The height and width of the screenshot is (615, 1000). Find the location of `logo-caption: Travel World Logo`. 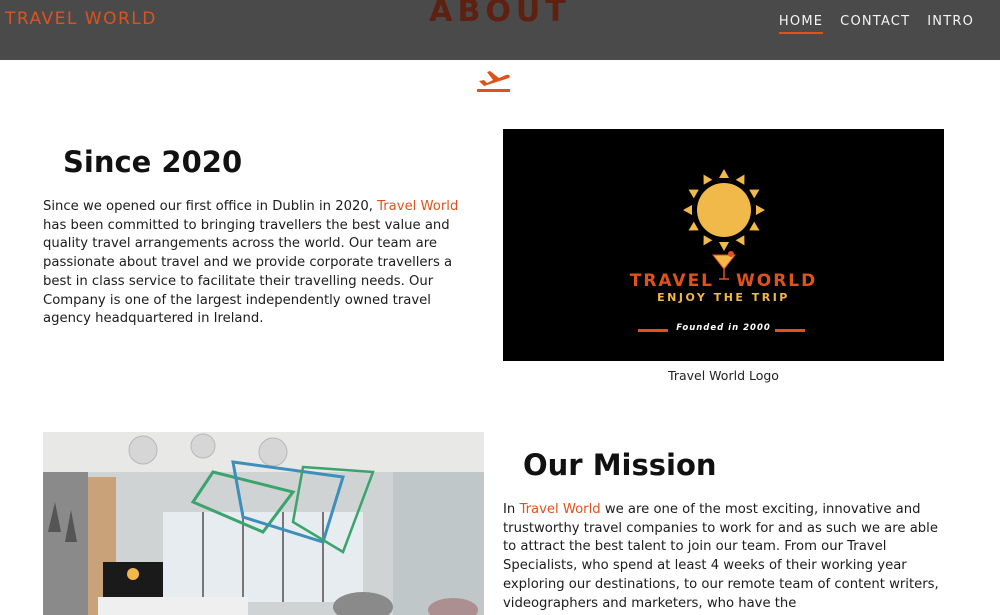

logo-caption: Travel World Logo is located at coordinates (723, 375).